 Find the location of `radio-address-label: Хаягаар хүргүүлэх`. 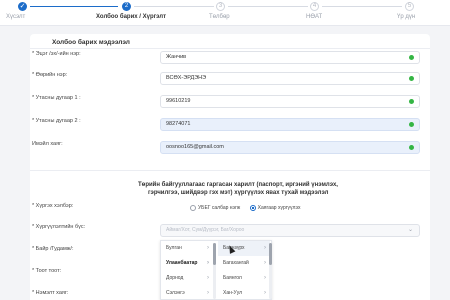

radio-address-label: Хаягаар хүргүүлэх is located at coordinates (279, 208).